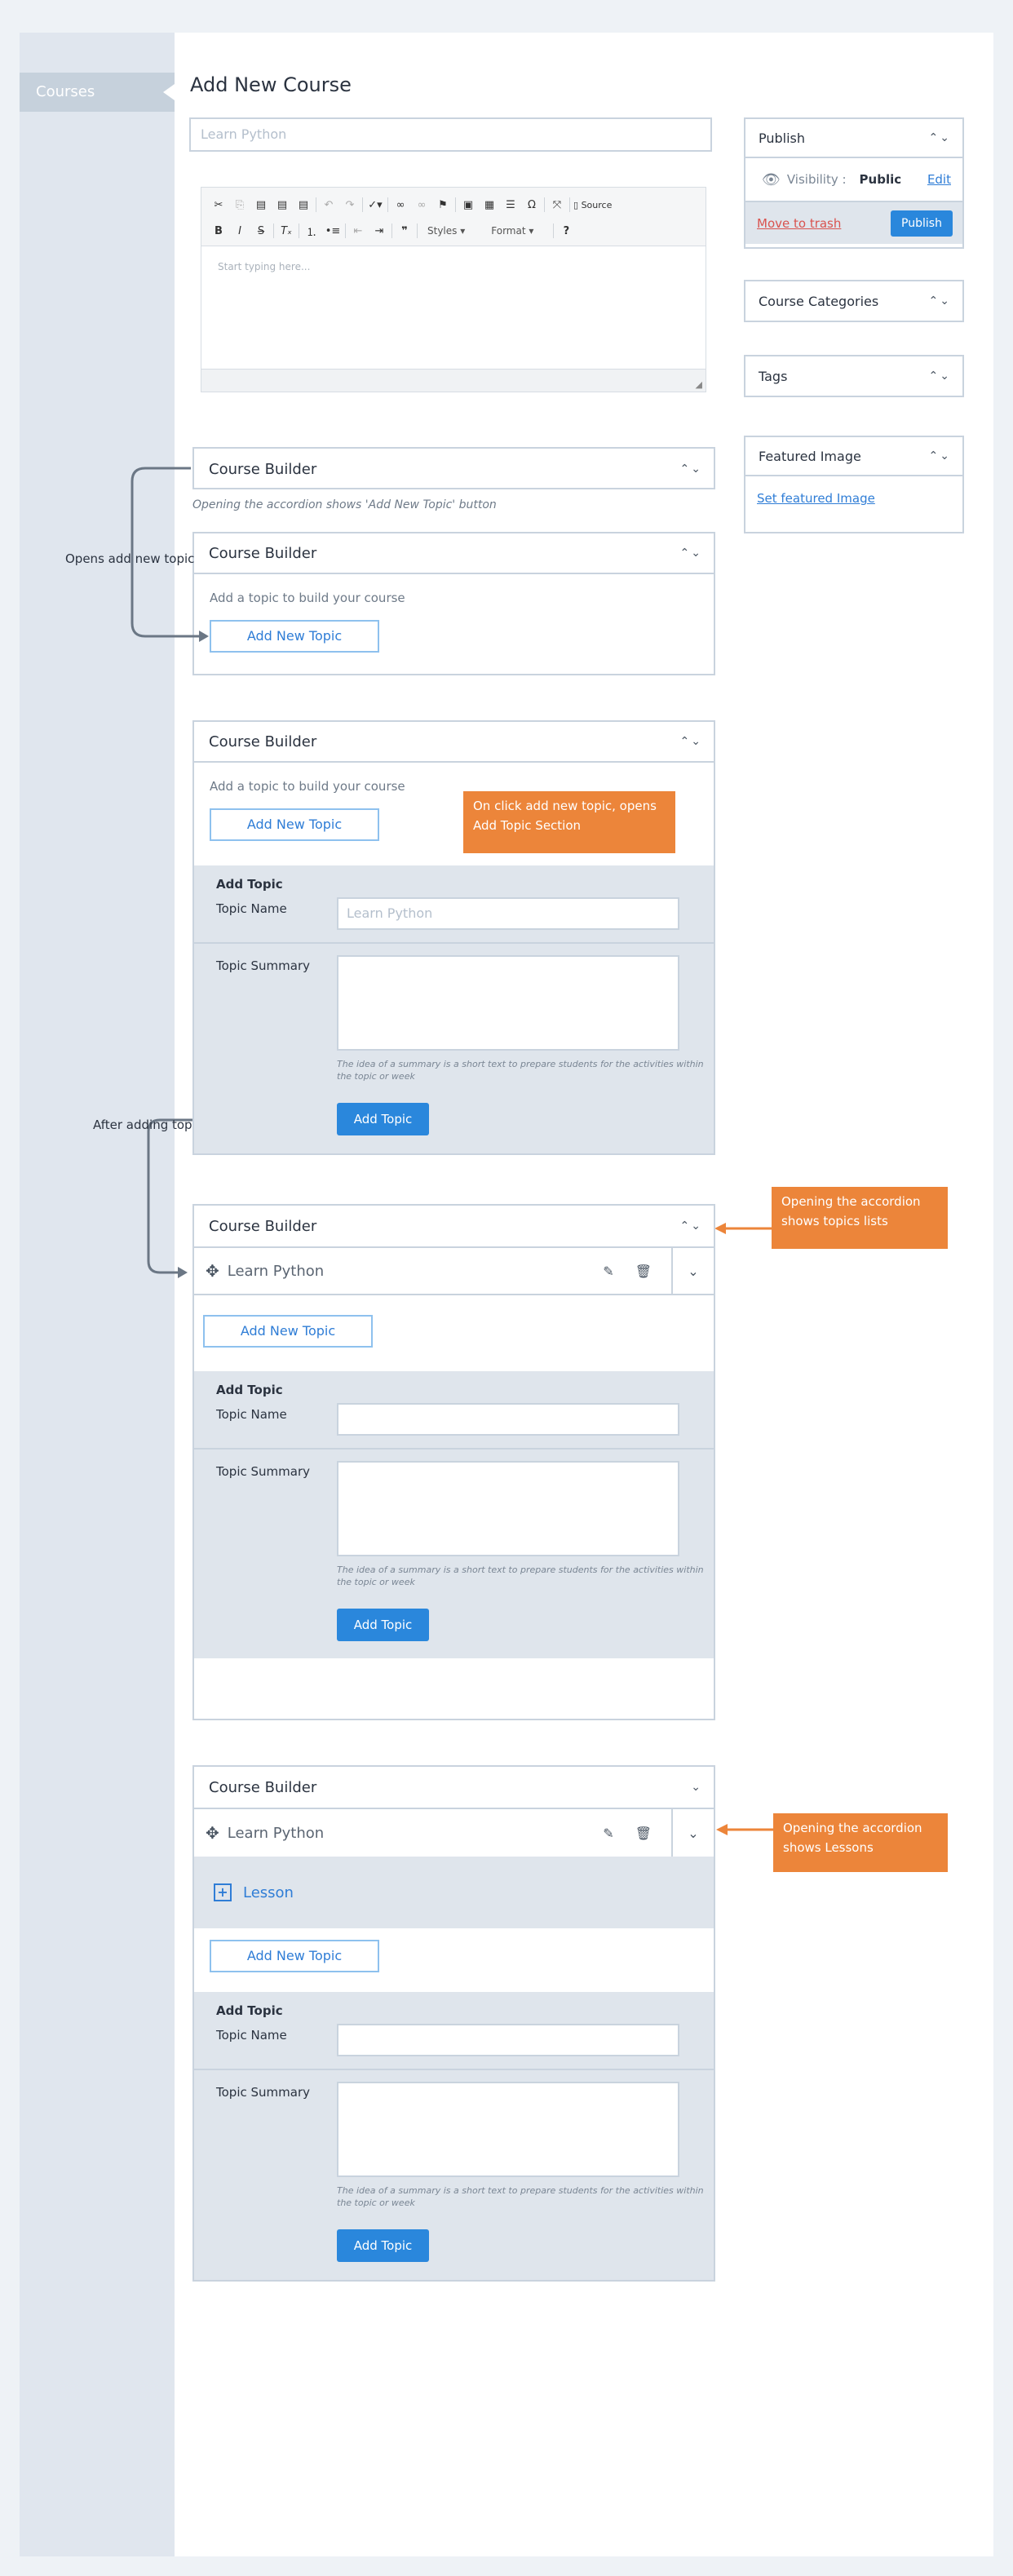  What do you see at coordinates (454, 1892) in the screenshot?
I see `lesson-row: + Lesson` at bounding box center [454, 1892].